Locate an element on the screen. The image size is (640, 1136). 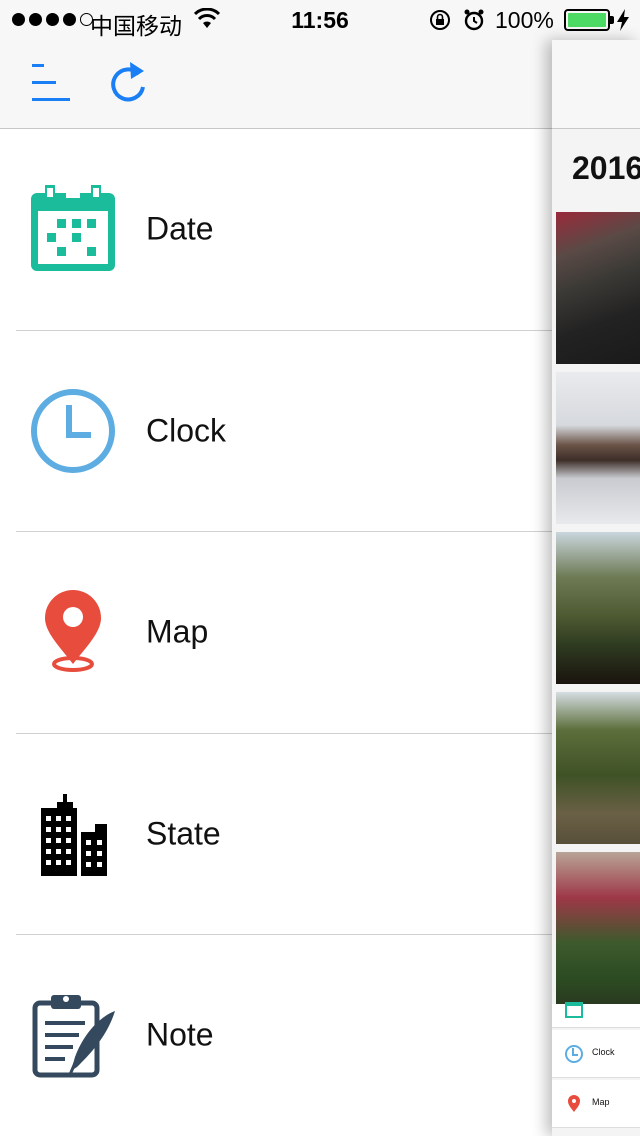
drawer-toolbar is located at coordinates (276, 84).